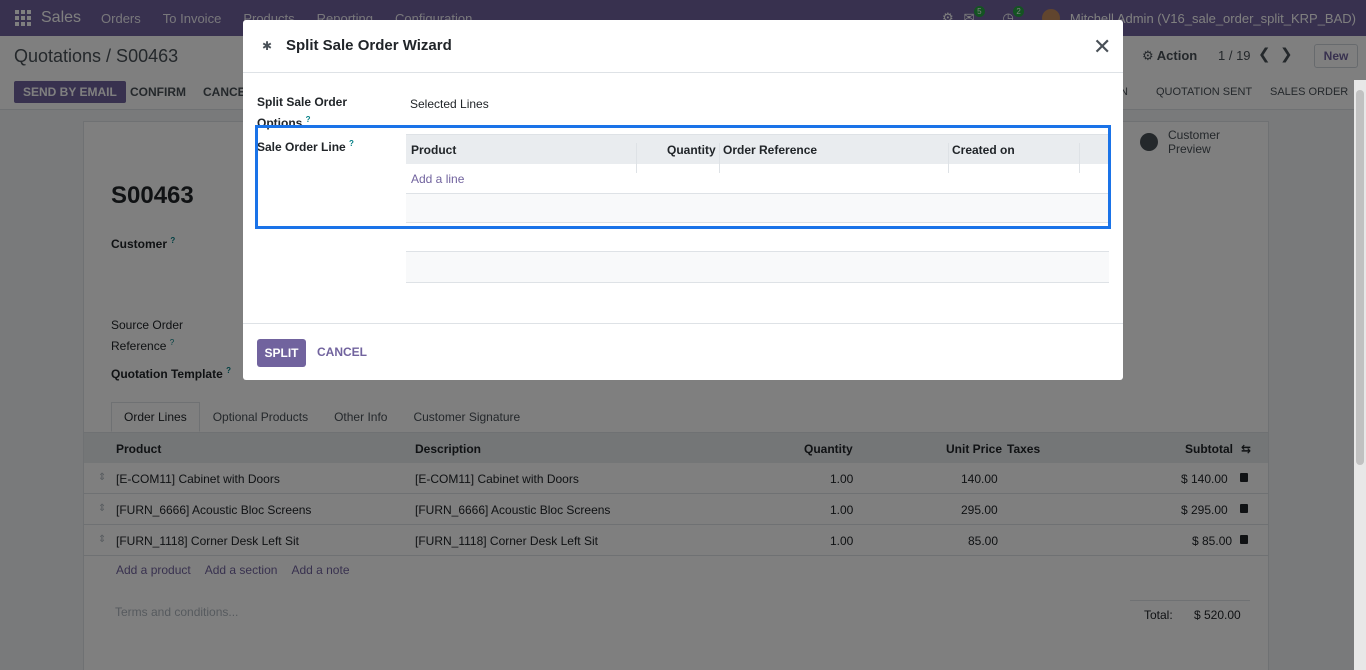 The image size is (1366, 670). What do you see at coordinates (1102, 47) in the screenshot?
I see `close-icon: ✕` at bounding box center [1102, 47].